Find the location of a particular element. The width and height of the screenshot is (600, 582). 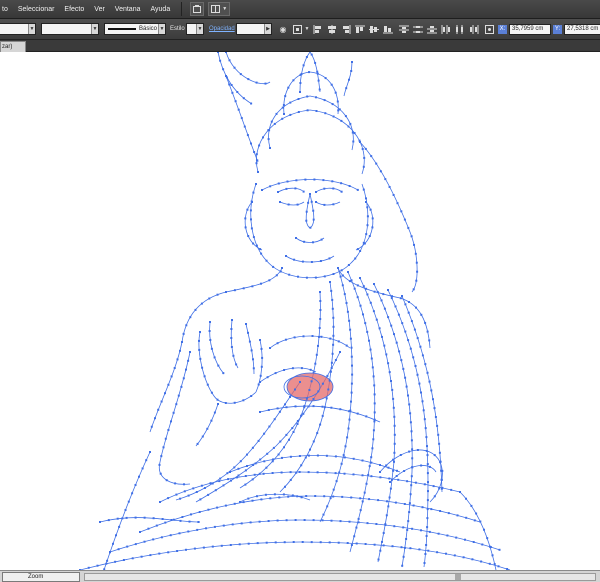

bridge-icon is located at coordinates (197, 9).